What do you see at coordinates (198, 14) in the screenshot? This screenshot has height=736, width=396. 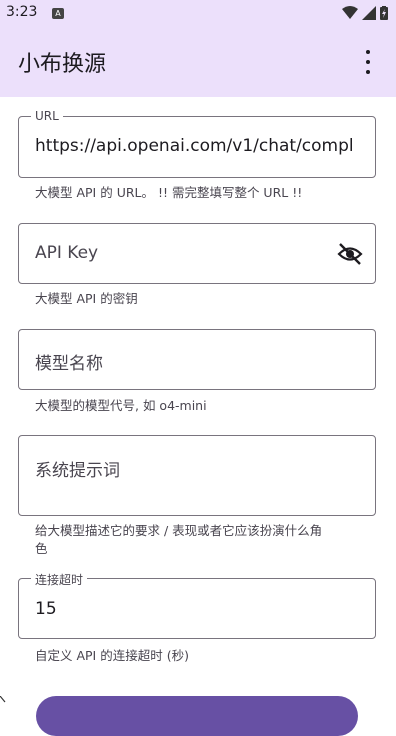 I see `status-bar: 3:23 A` at bounding box center [198, 14].